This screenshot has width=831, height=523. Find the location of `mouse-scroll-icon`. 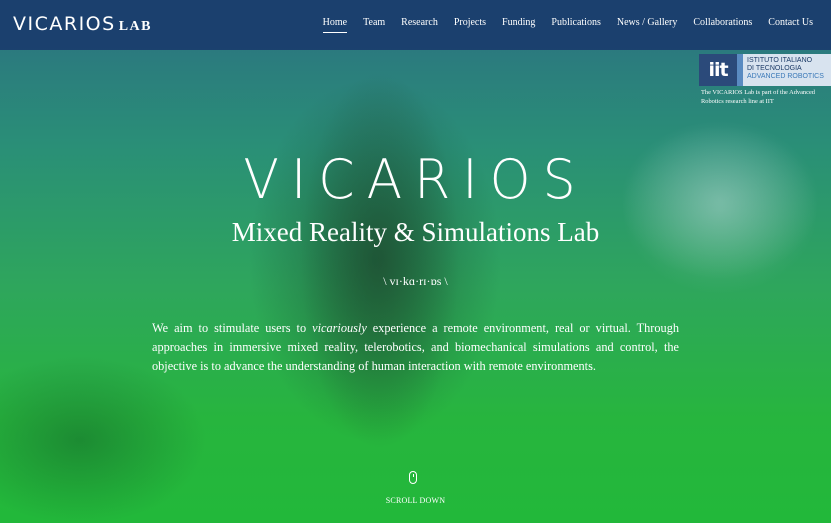

mouse-scroll-icon is located at coordinates (413, 477).